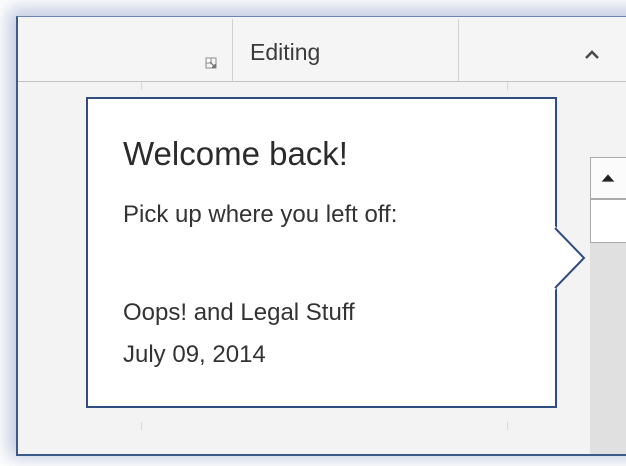 Image resolution: width=626 pixels, height=466 pixels. Describe the element at coordinates (260, 214) in the screenshot. I see `callout-subtitle: Pick up where you left off:` at that location.